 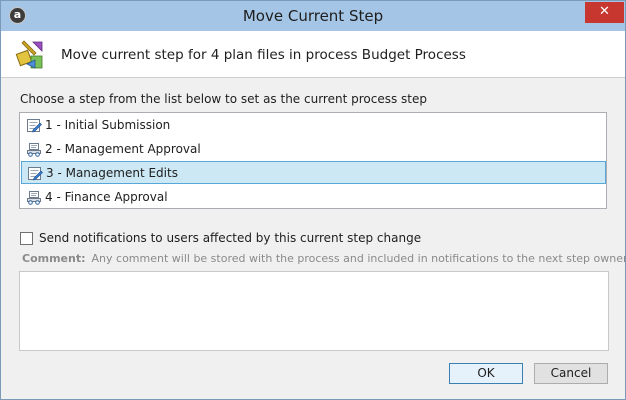 What do you see at coordinates (313, 125) in the screenshot?
I see `step-item-initial-submission: 1 - Initial Submission` at bounding box center [313, 125].